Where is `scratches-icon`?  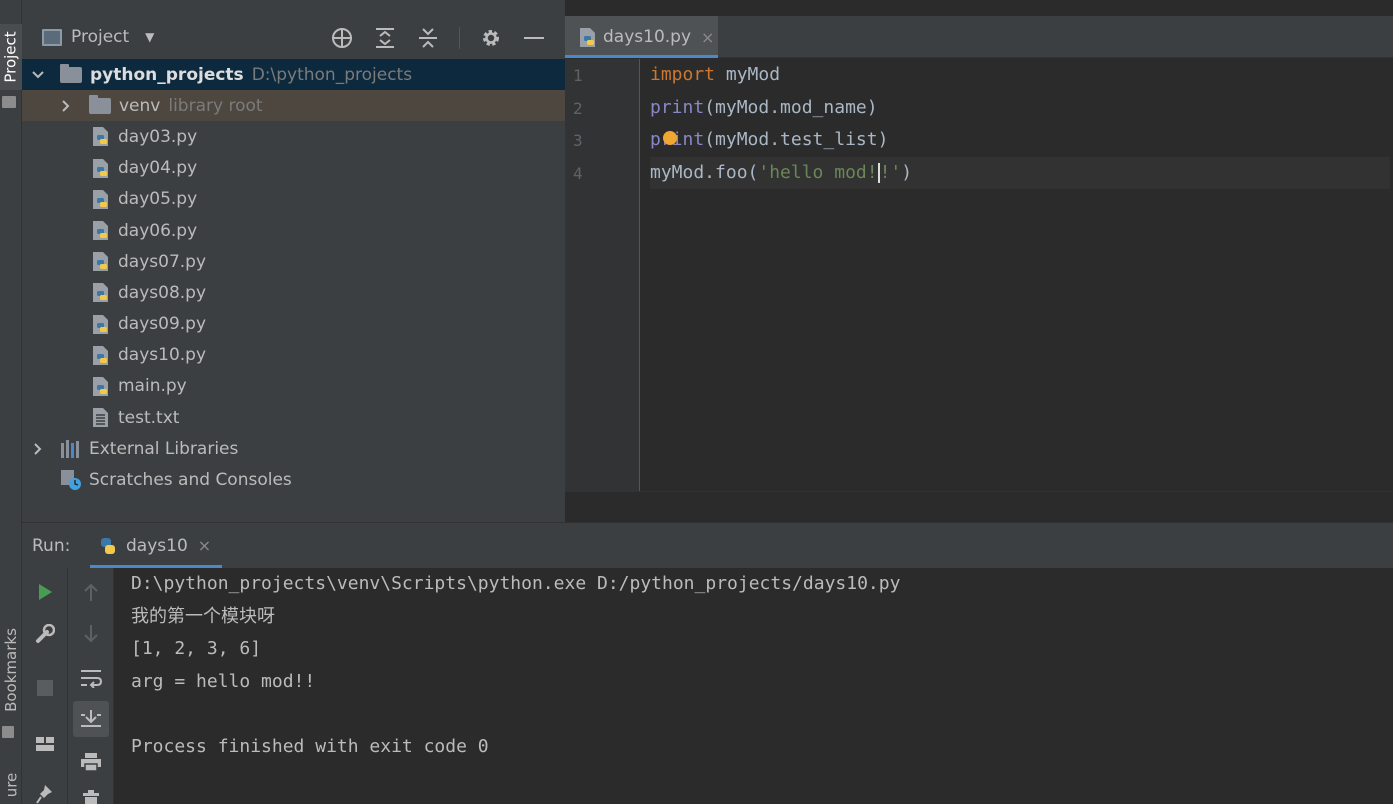 scratches-icon is located at coordinates (71, 480).